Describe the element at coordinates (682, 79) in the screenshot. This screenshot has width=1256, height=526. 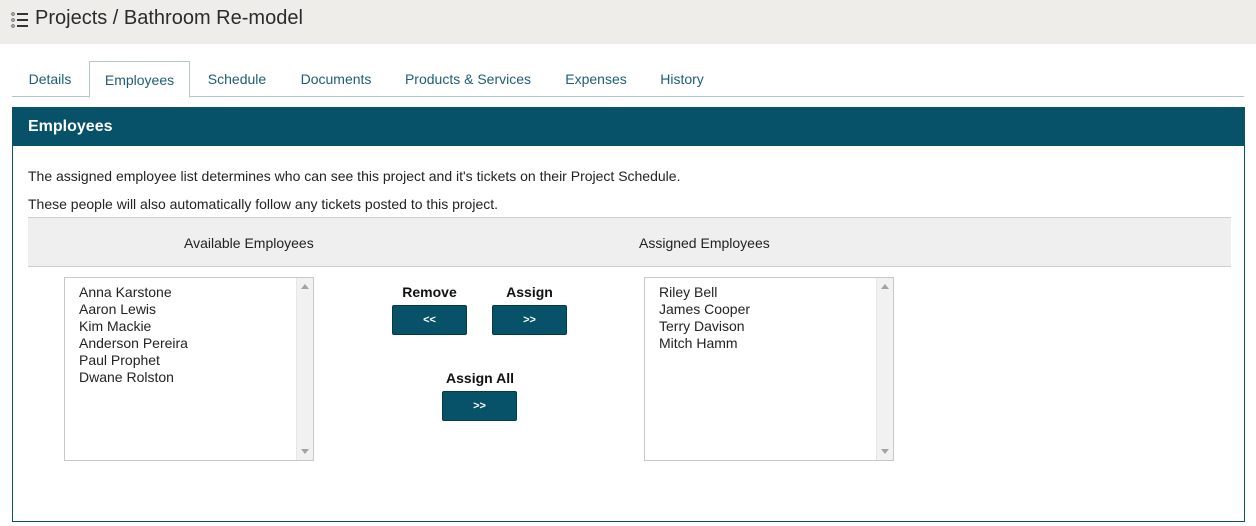
I see `tab-history: History` at that location.